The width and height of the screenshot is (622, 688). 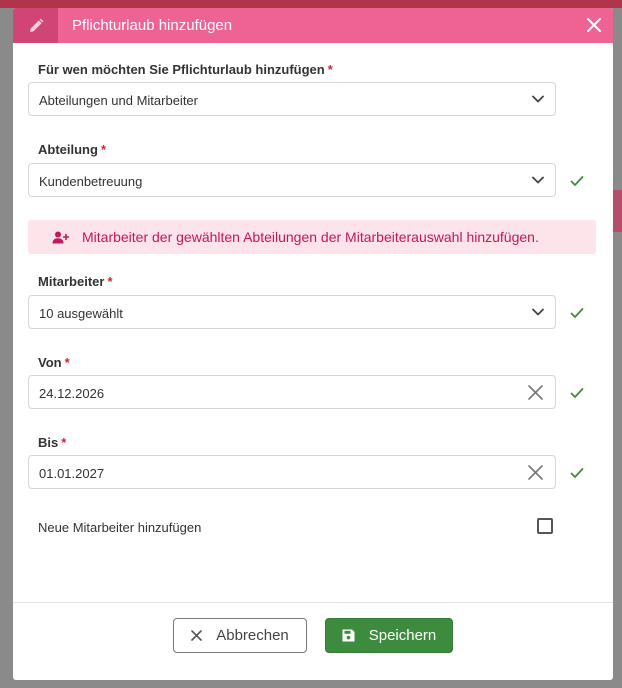 I want to click on to-date-value: 01.01.2027, so click(x=72, y=473).